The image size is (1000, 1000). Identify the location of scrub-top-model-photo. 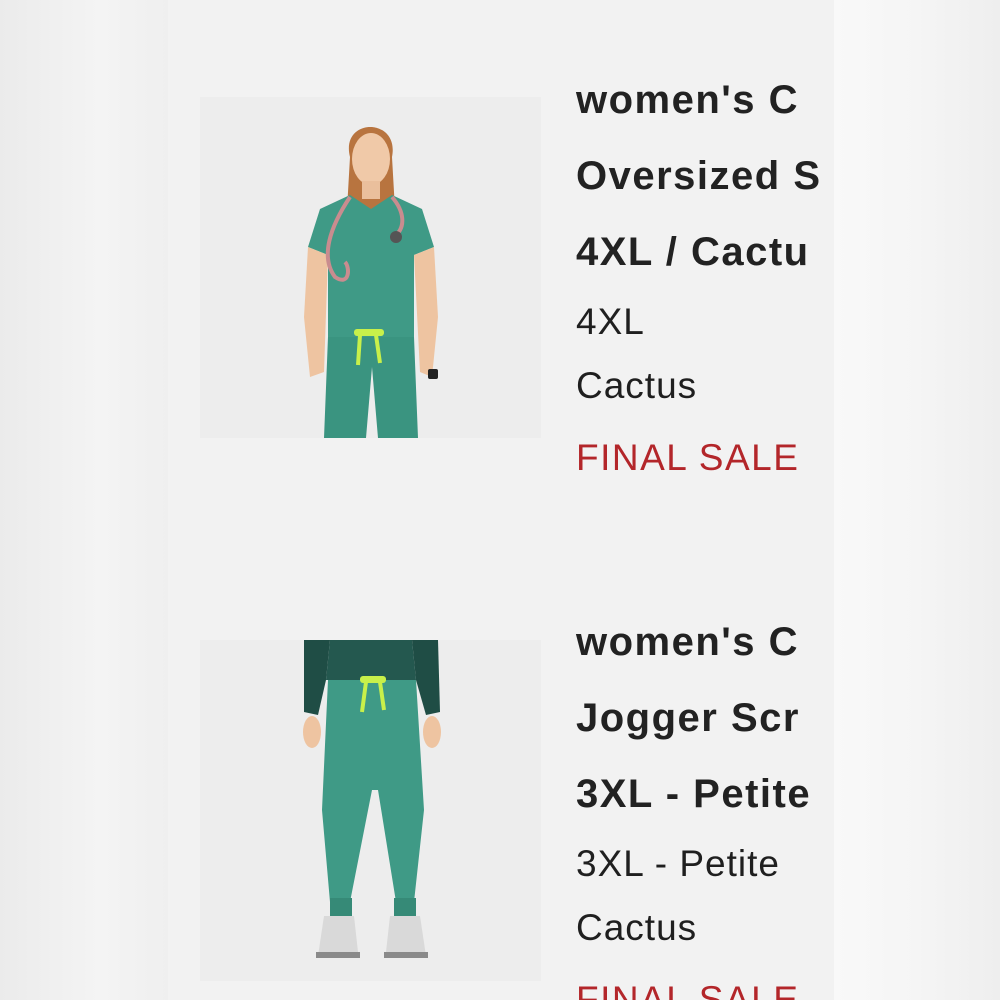
(370, 267).